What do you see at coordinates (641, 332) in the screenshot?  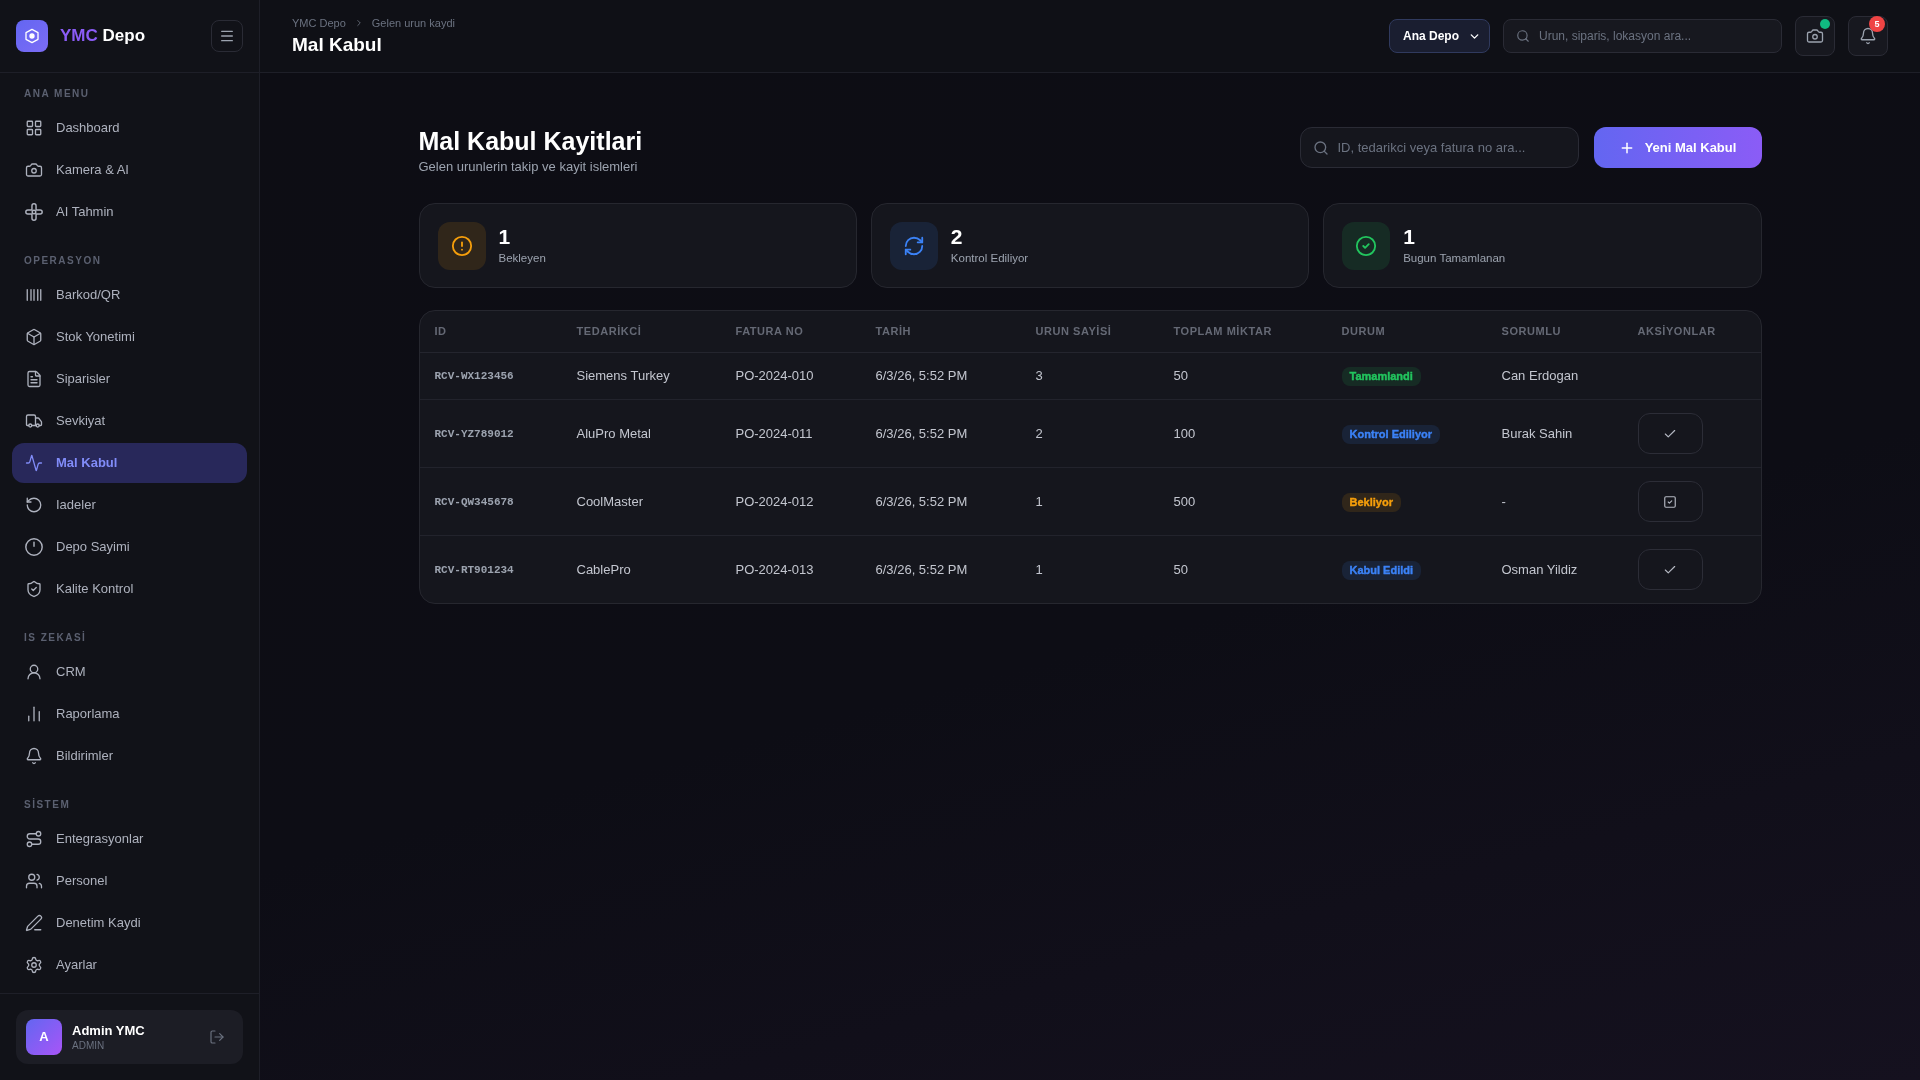 I see `column-header: TEDARİKCİ` at bounding box center [641, 332].